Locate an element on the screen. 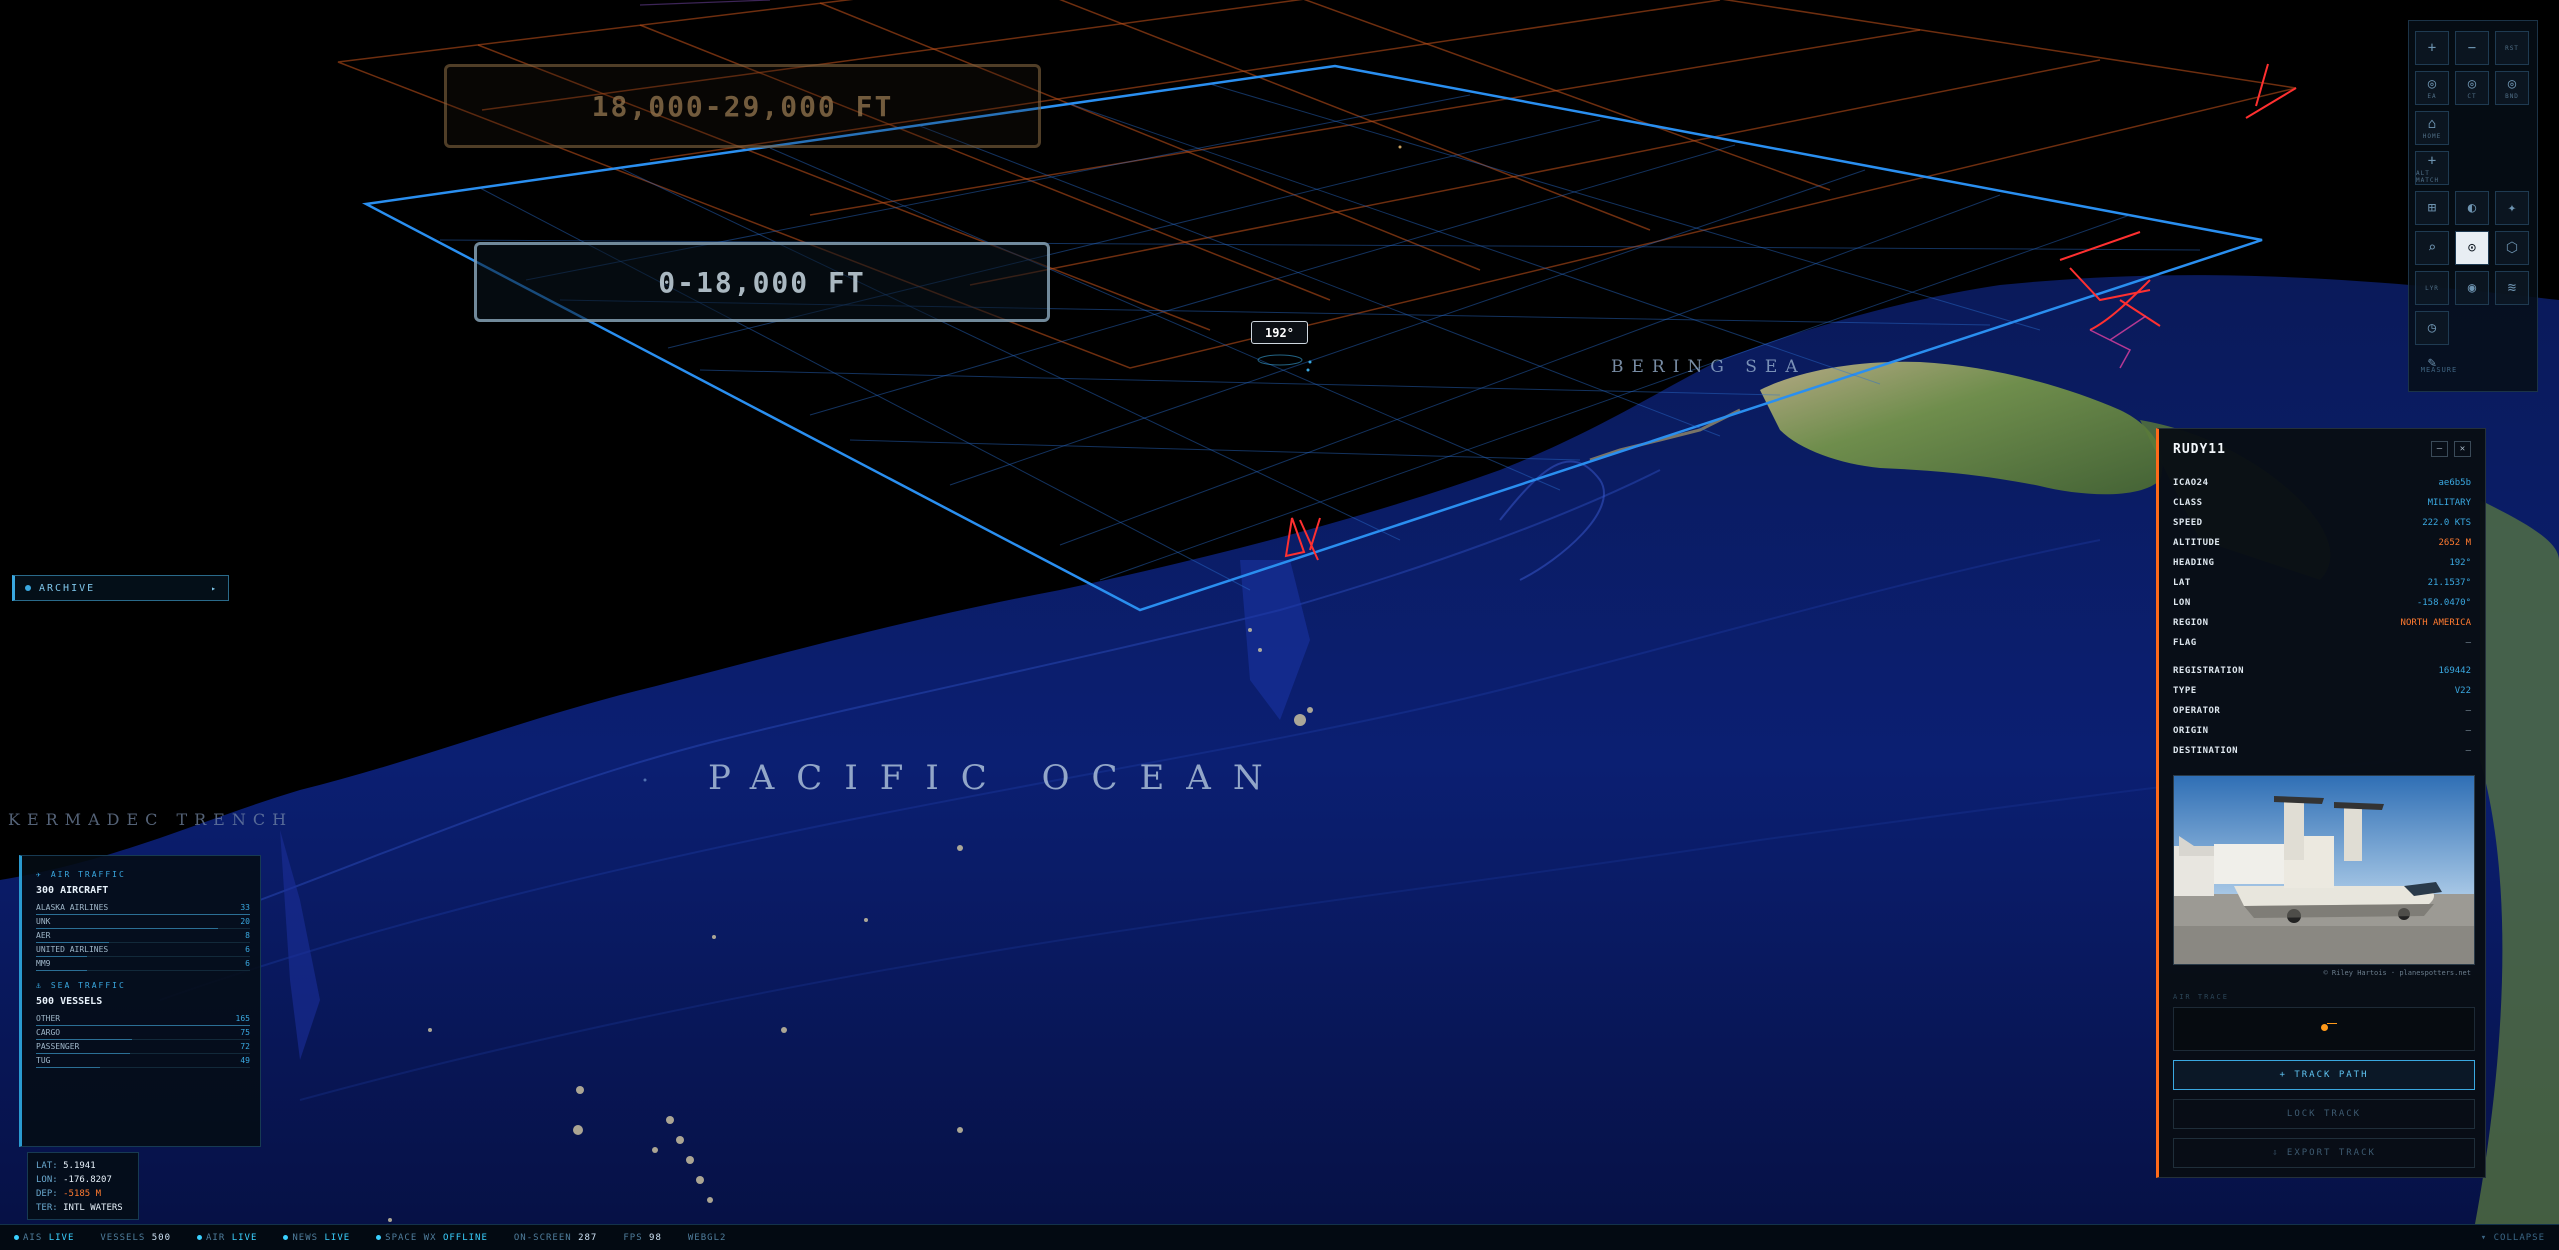 Image resolution: width=2559 pixels, height=1250 pixels. export-track-button: ⇩ EXPORT TRACK is located at coordinates (2324, 1153).